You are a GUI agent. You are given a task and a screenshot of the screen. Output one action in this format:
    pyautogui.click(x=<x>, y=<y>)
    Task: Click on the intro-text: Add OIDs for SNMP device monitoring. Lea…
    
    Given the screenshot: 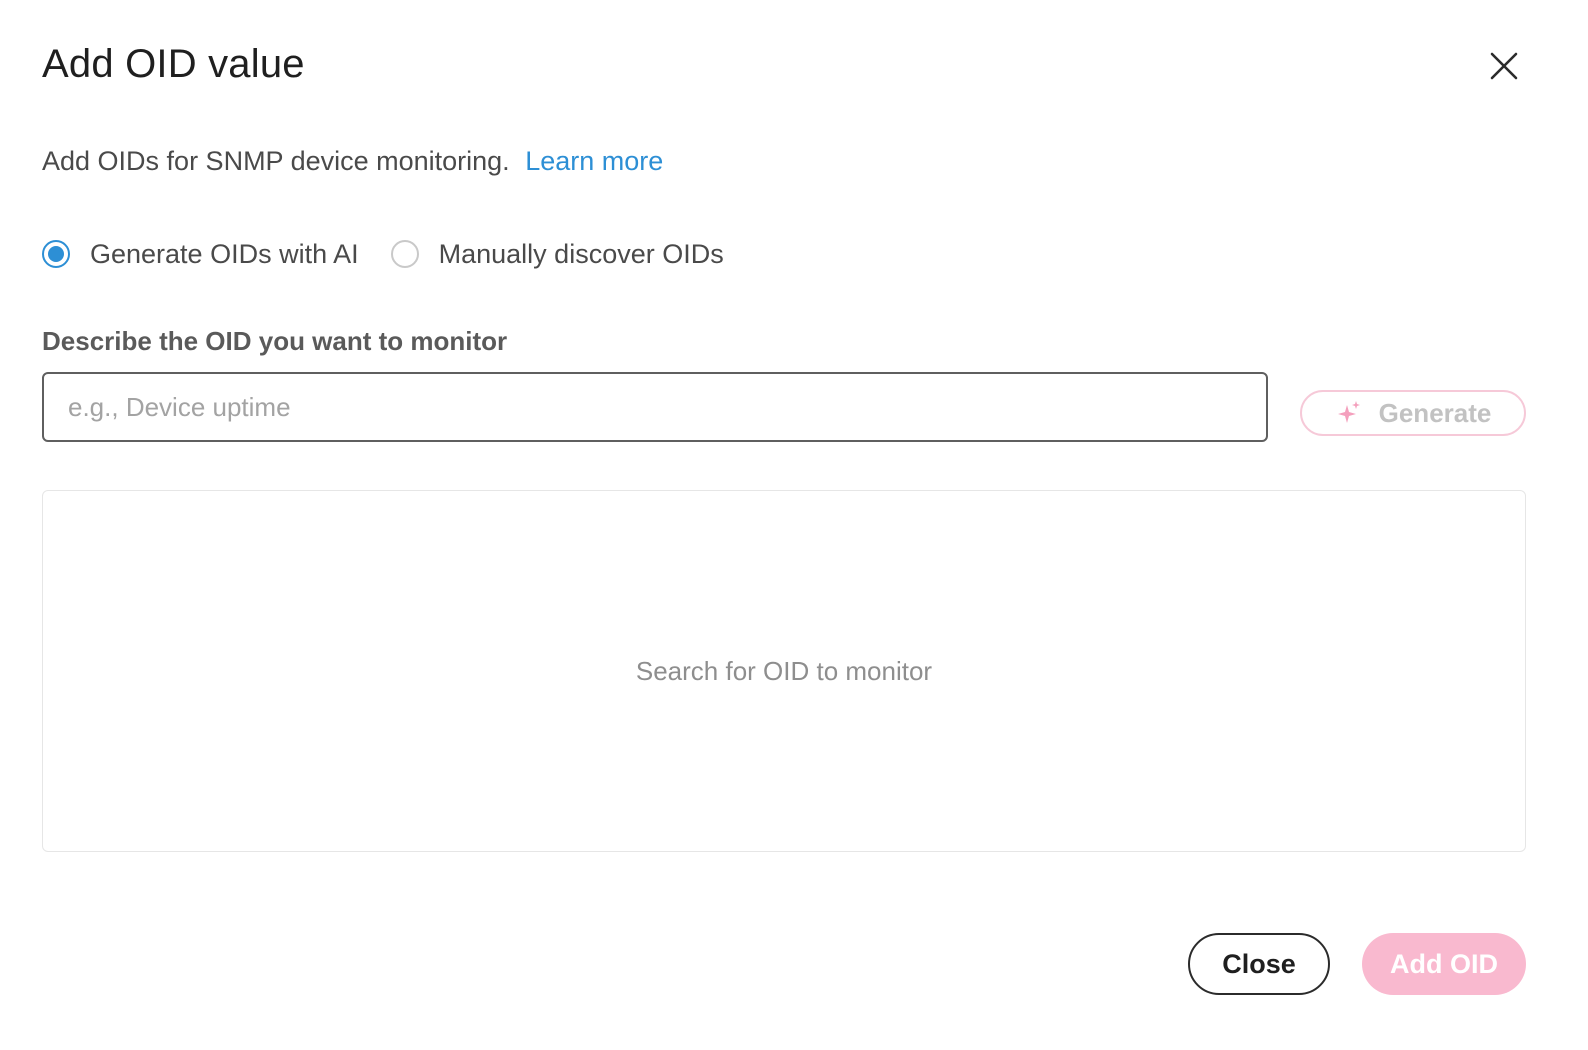 What is the action you would take?
    pyautogui.click(x=352, y=161)
    